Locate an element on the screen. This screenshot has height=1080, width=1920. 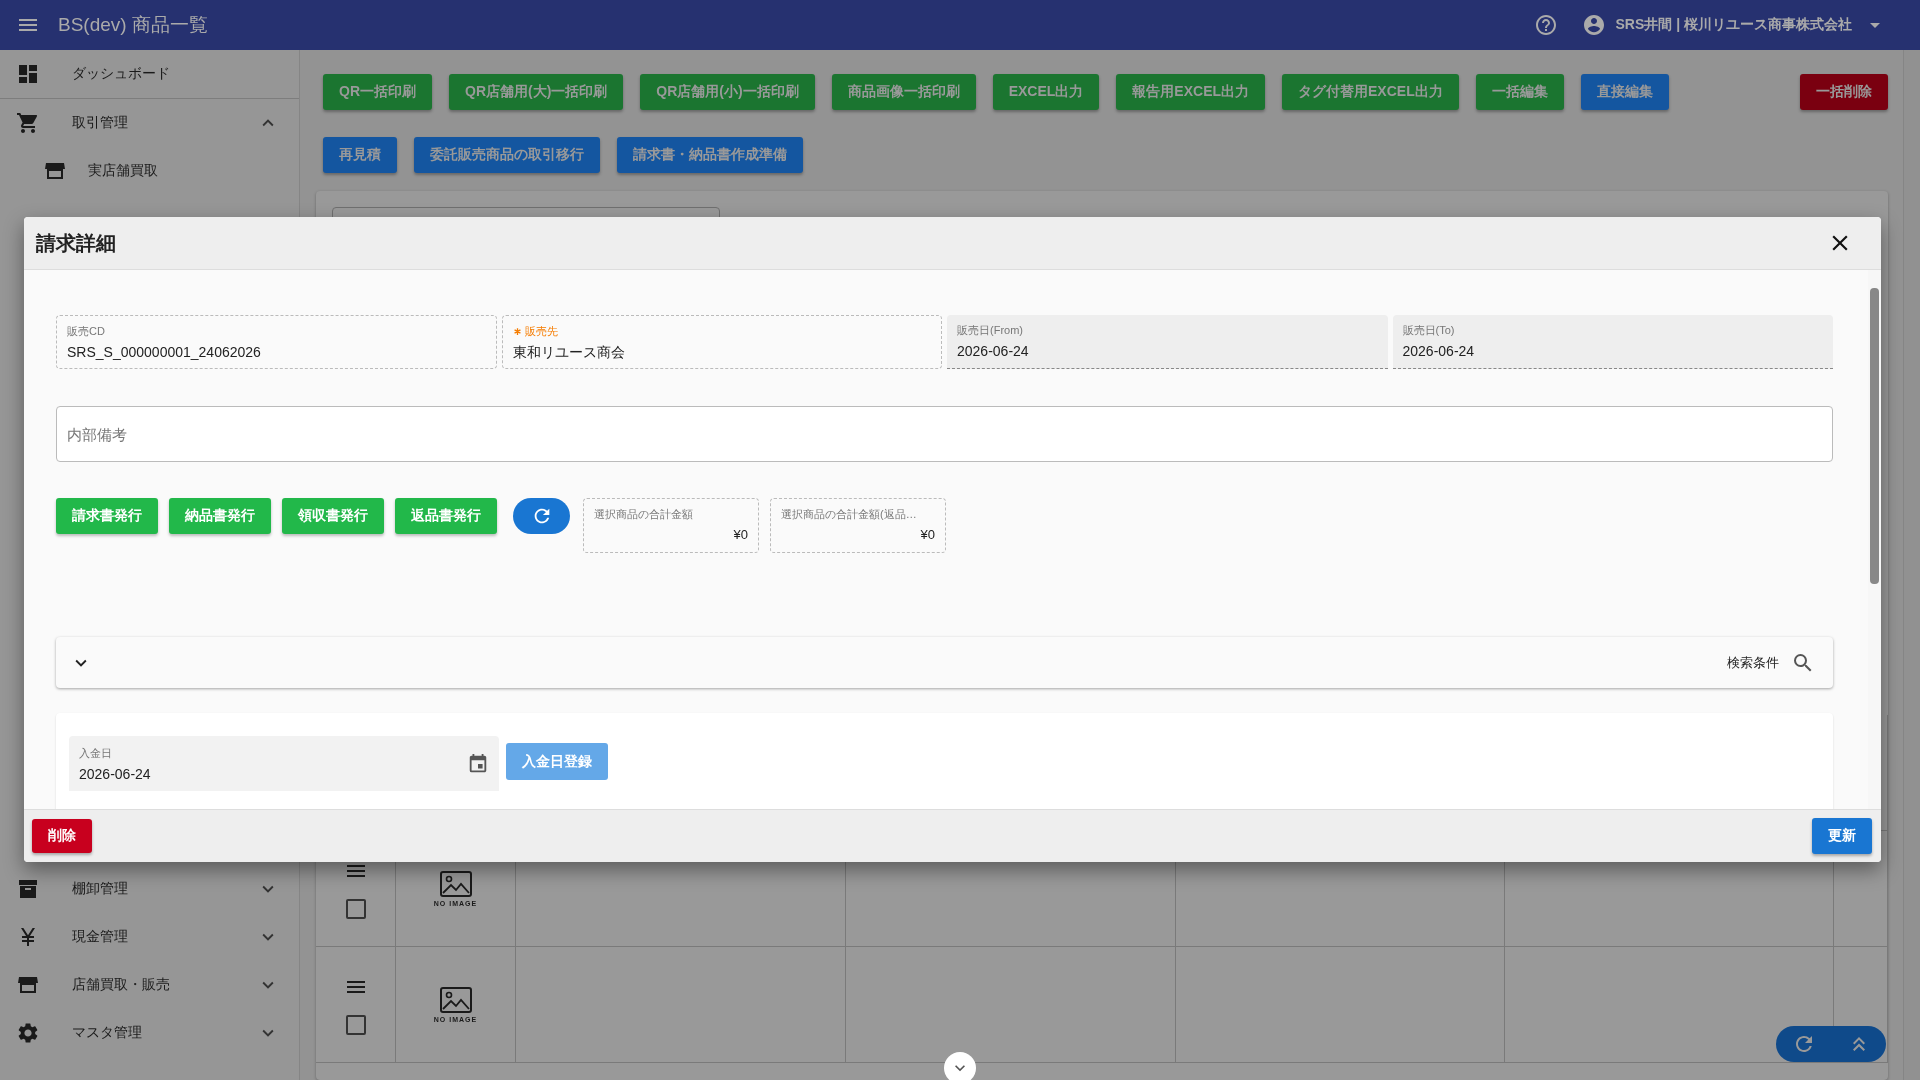
toolbar-button: 商品画像一括印刷 is located at coordinates (903, 92).